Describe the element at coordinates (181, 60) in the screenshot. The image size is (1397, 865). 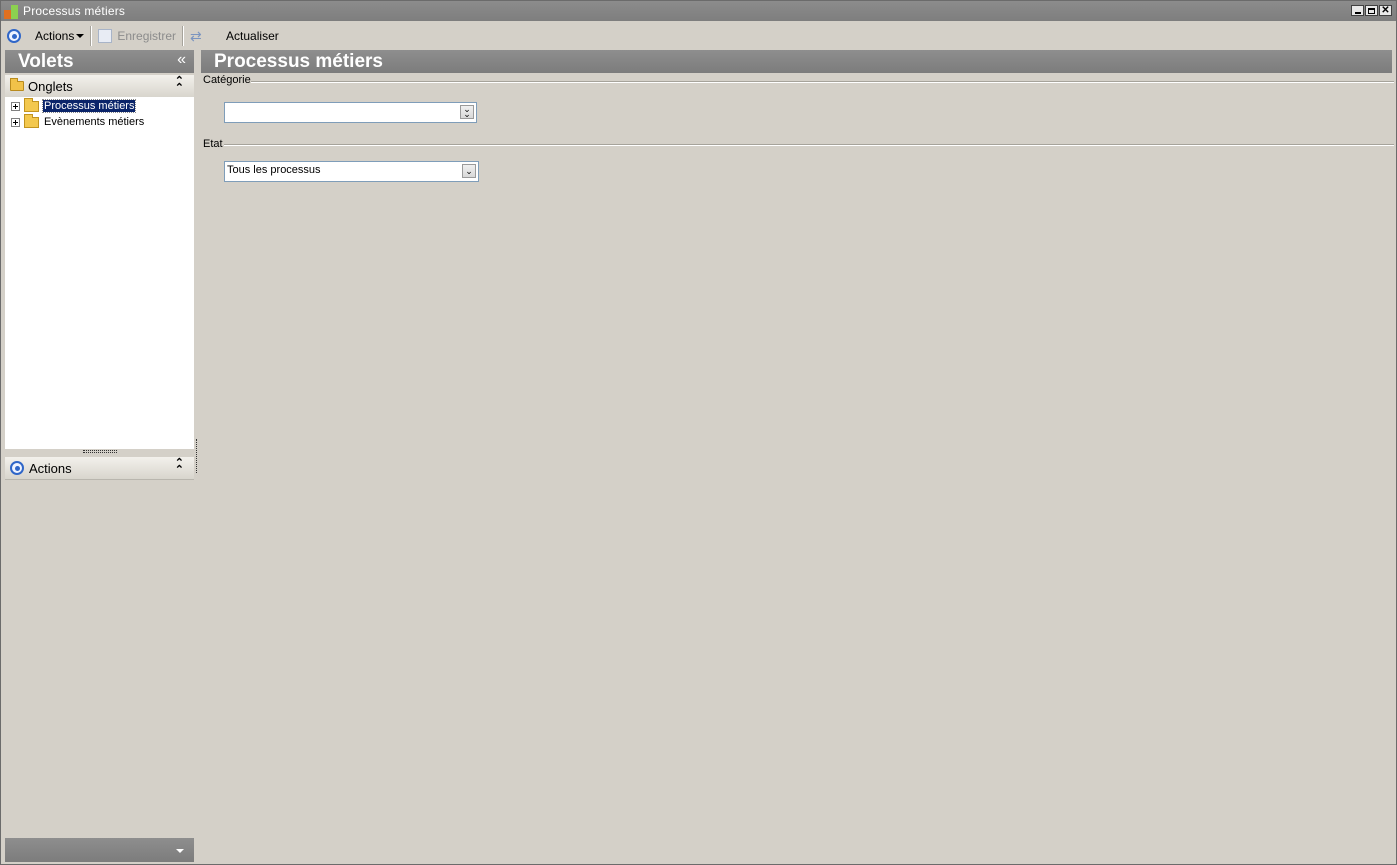
I see `collapse-panes-icon: «` at that location.